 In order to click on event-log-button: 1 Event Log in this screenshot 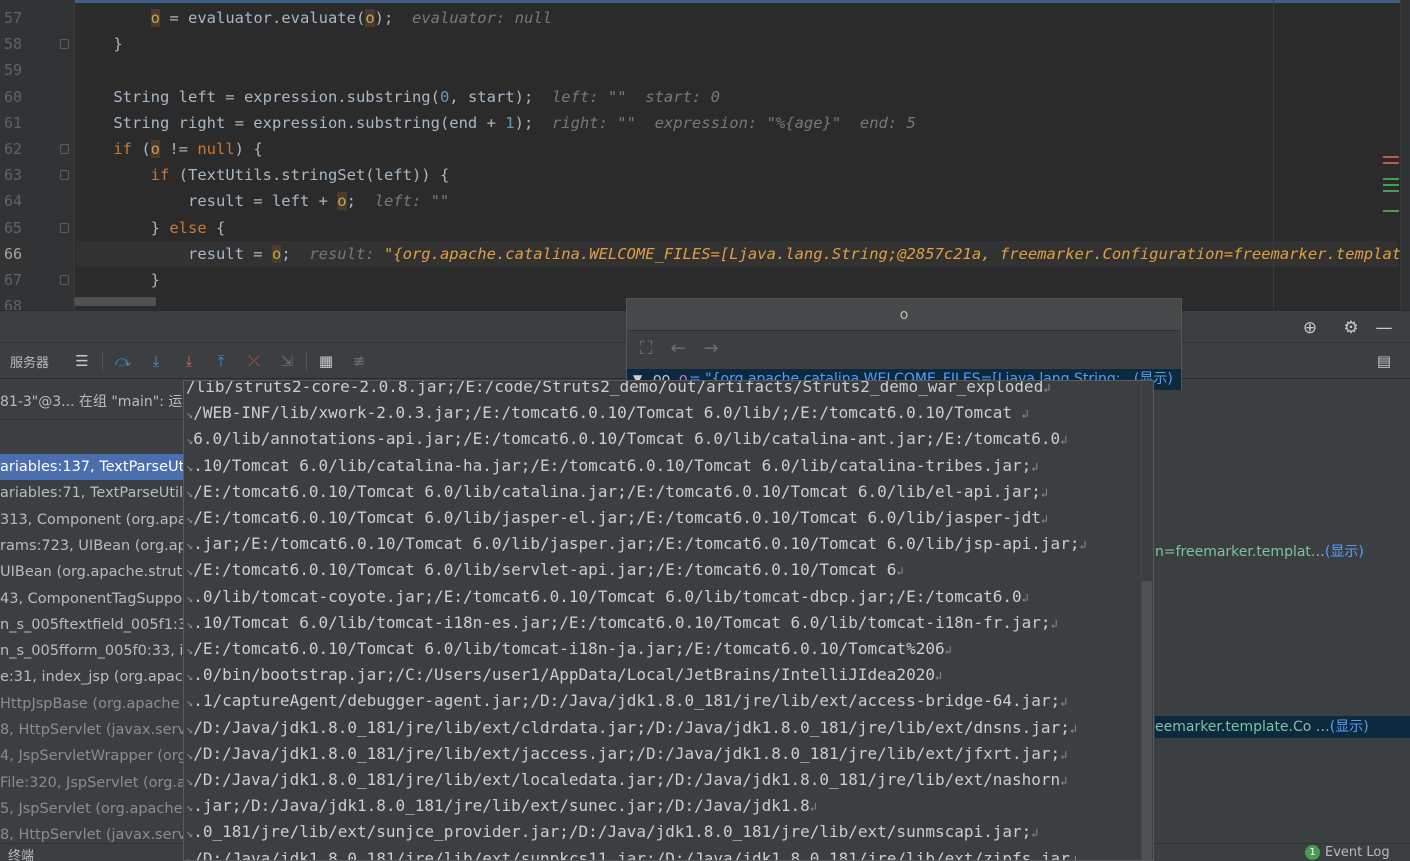, I will do `click(1347, 852)`.